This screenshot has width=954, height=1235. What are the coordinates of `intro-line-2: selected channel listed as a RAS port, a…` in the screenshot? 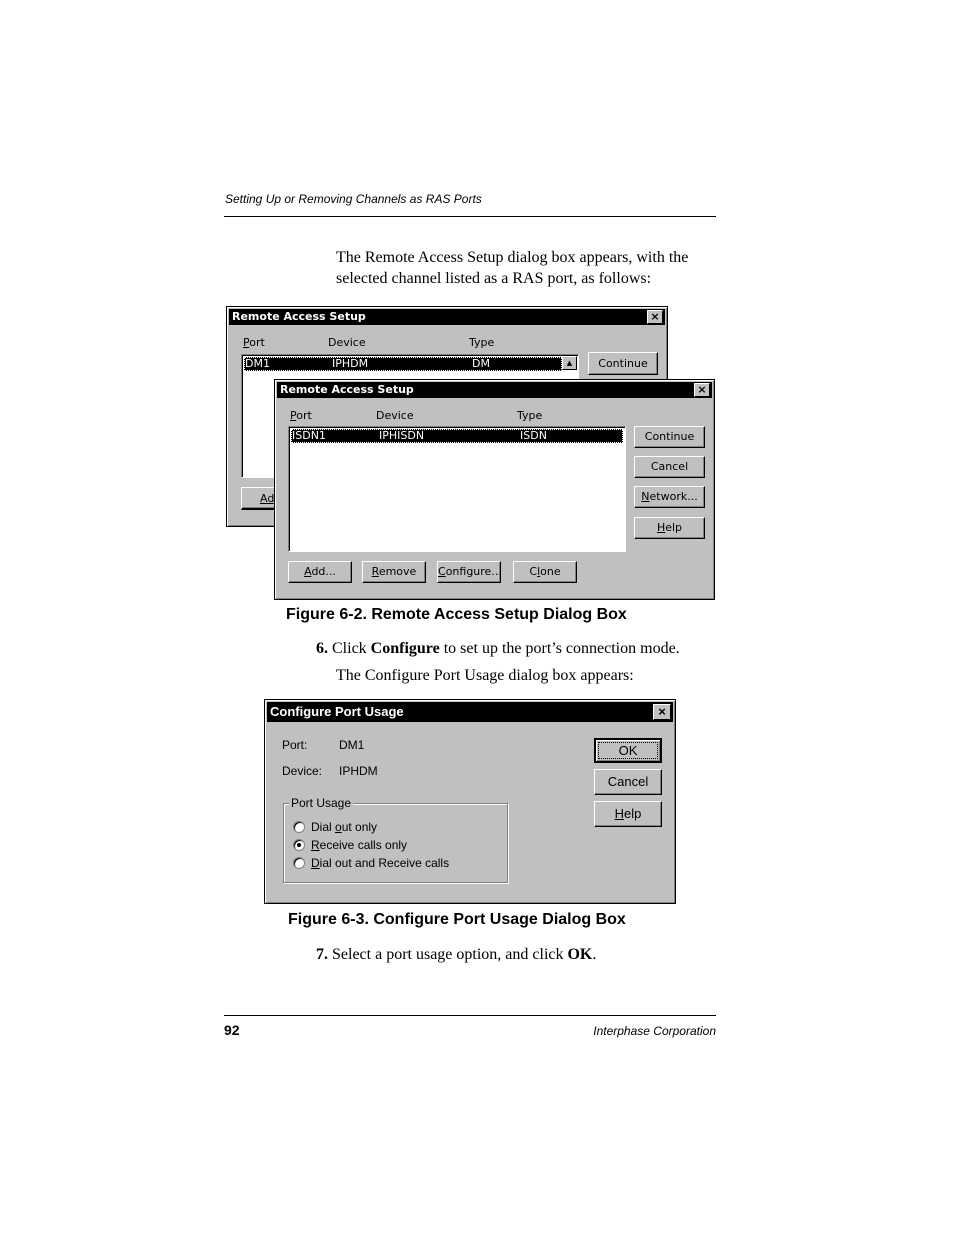 It's located at (494, 278).